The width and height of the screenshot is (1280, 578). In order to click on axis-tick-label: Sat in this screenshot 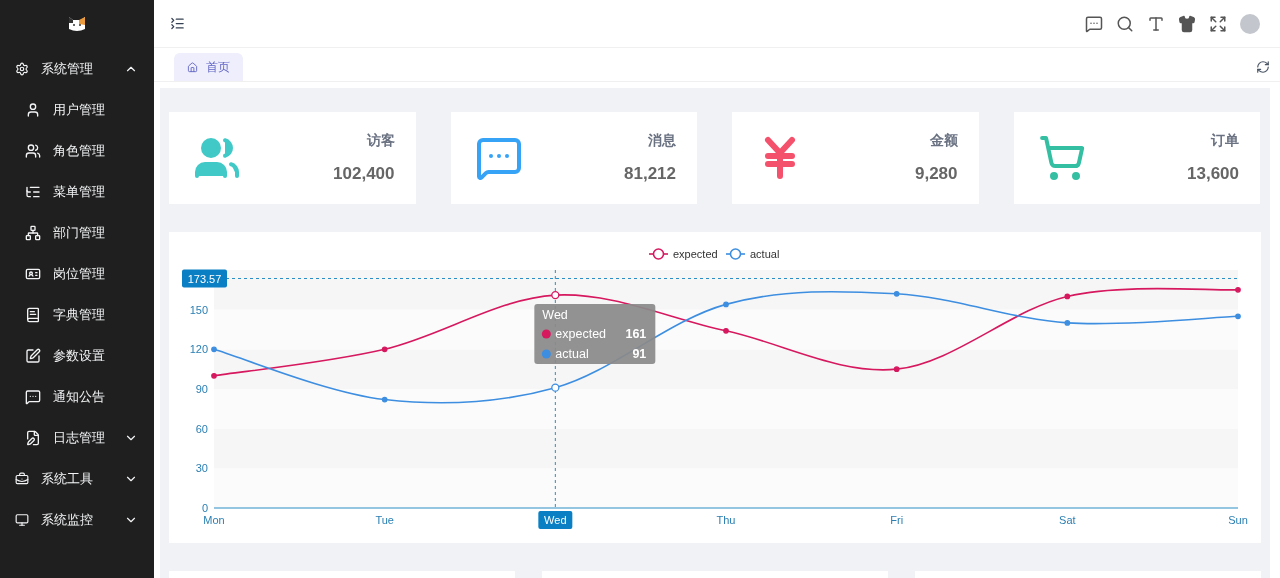, I will do `click(1067, 520)`.